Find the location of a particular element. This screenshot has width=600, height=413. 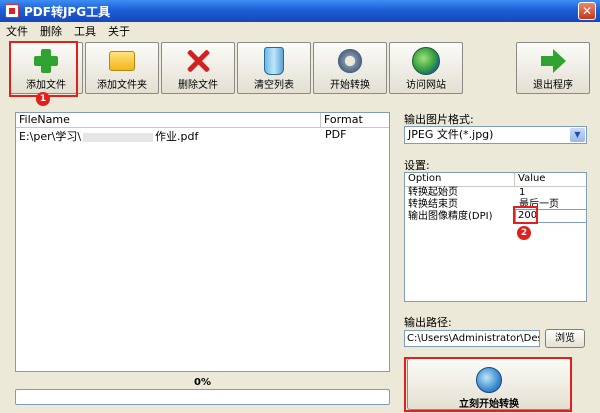

add-folder-label: 添加文件夹 is located at coordinates (122, 85).